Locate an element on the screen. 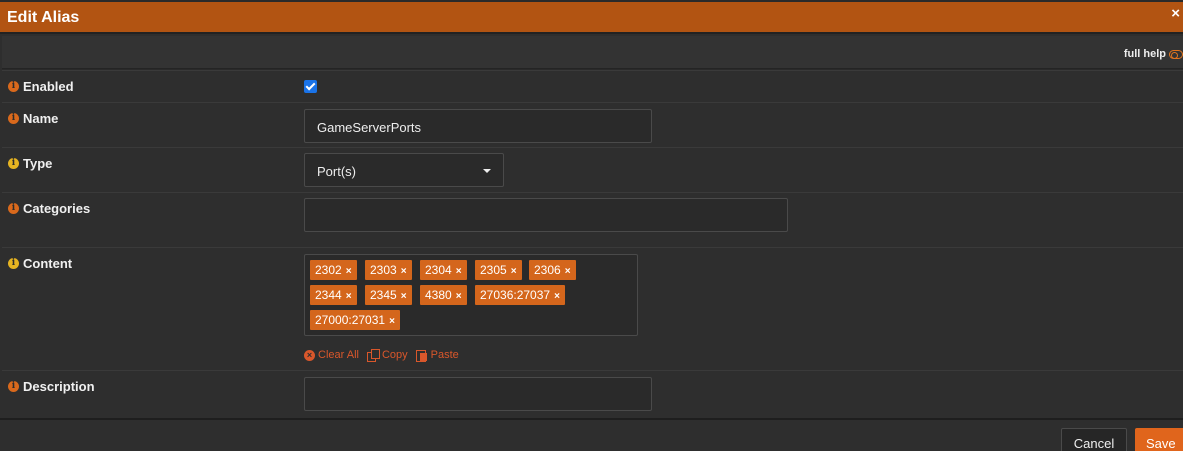 This screenshot has width=1183, height=451. clear-icon: × is located at coordinates (309, 355).